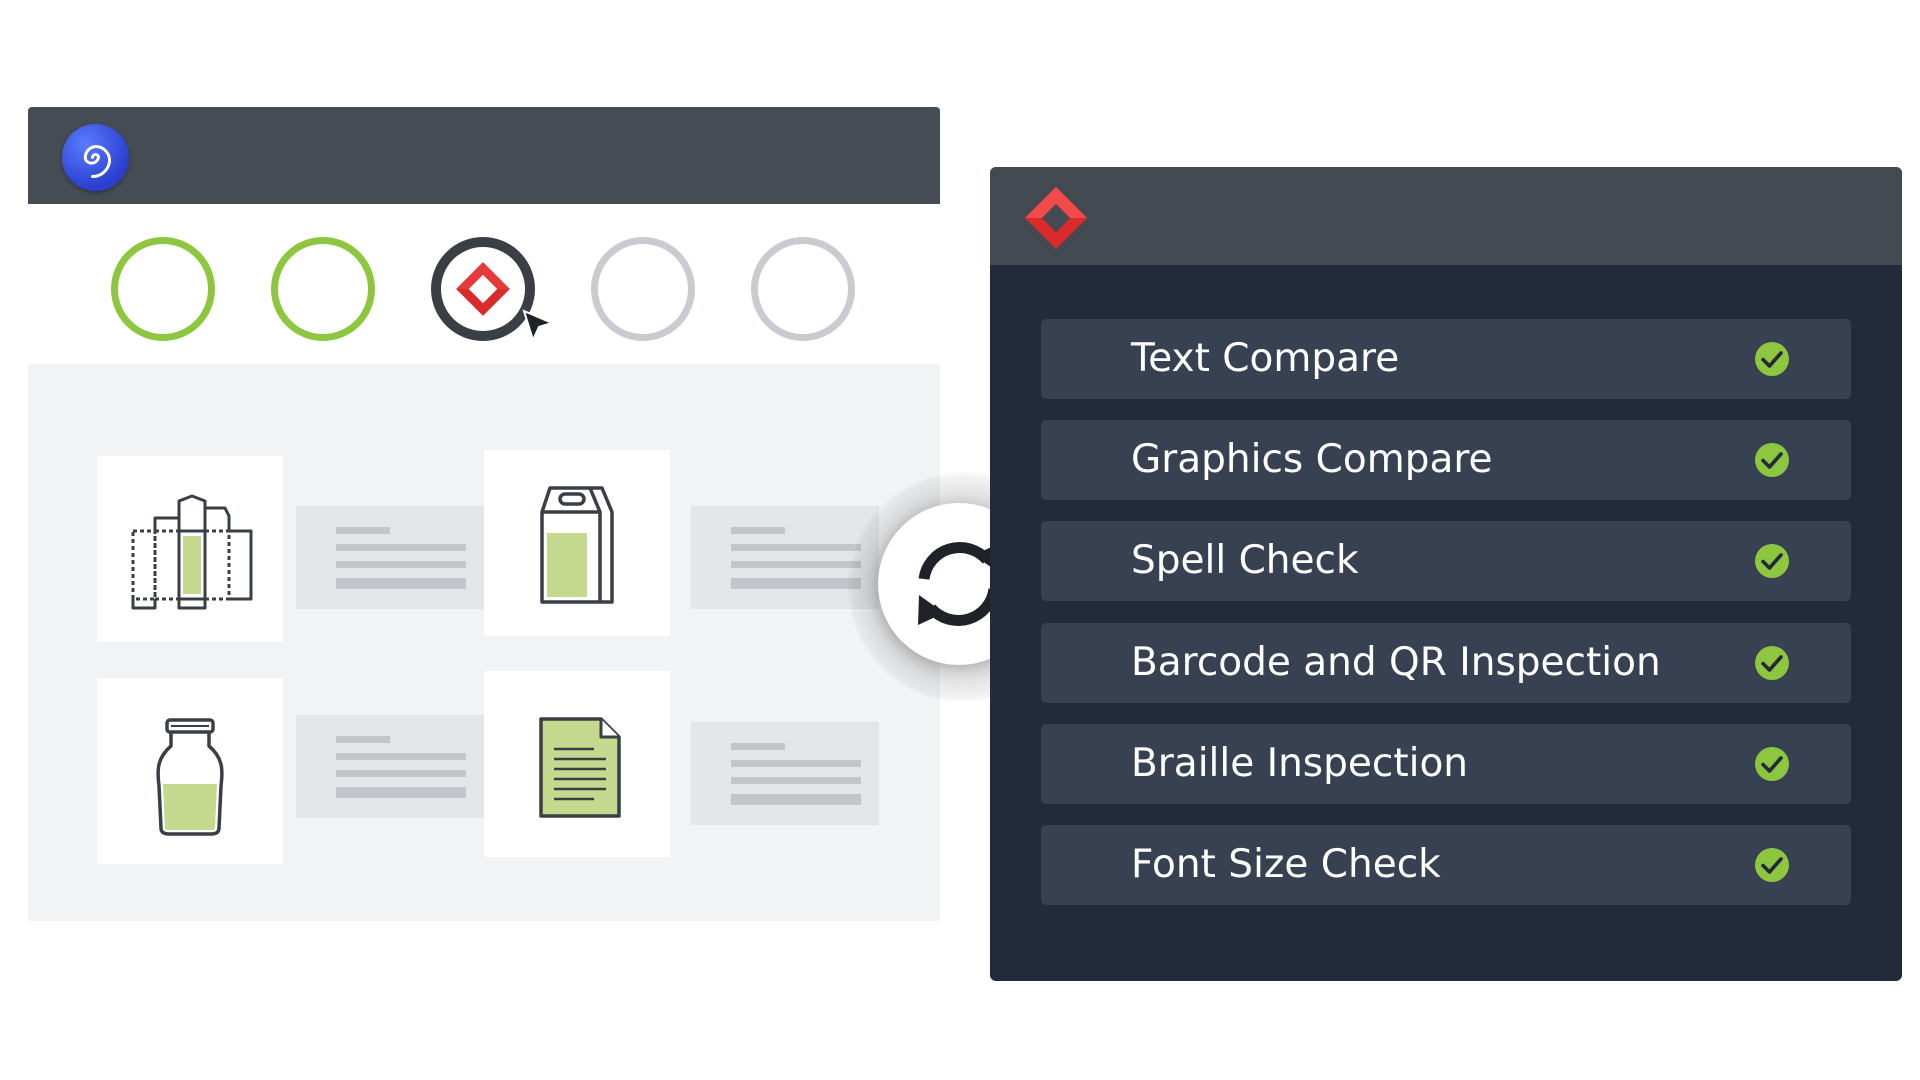 This screenshot has width=1920, height=1080. Describe the element at coordinates (484, 155) in the screenshot. I see `source-app-titlebar` at that location.